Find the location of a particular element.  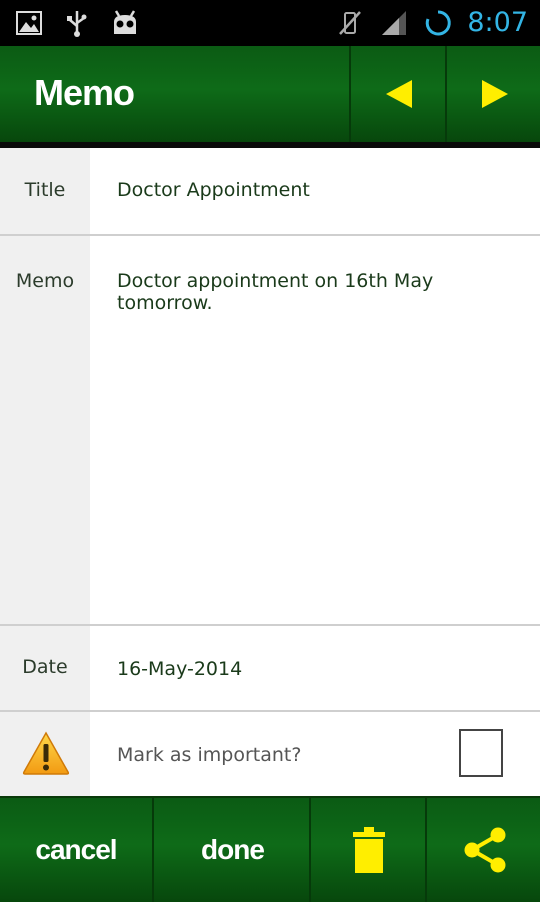

status-bar: 8:07 is located at coordinates (270, 23).